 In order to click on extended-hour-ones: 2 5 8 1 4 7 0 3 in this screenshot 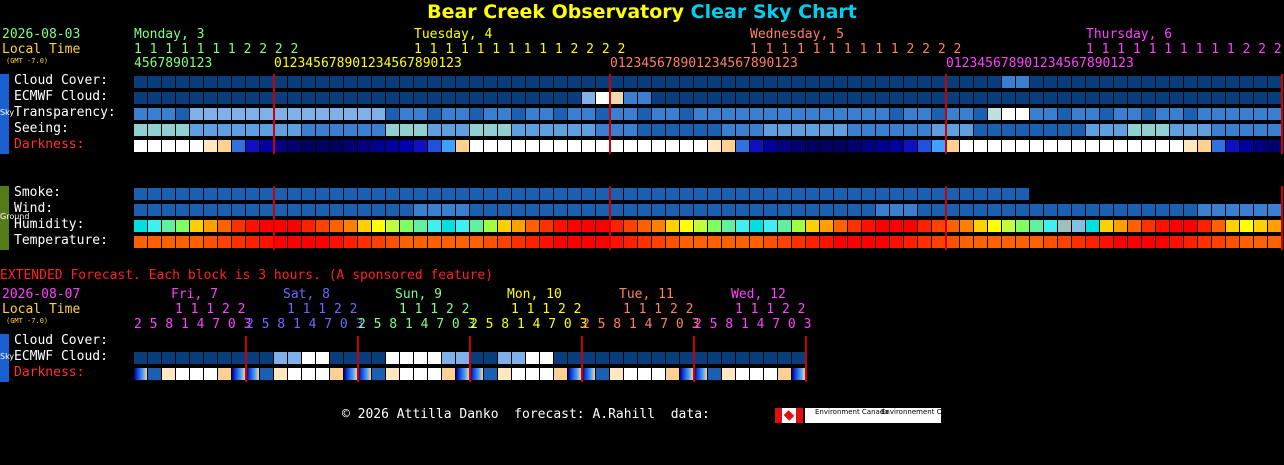, I will do `click(753, 324)`.